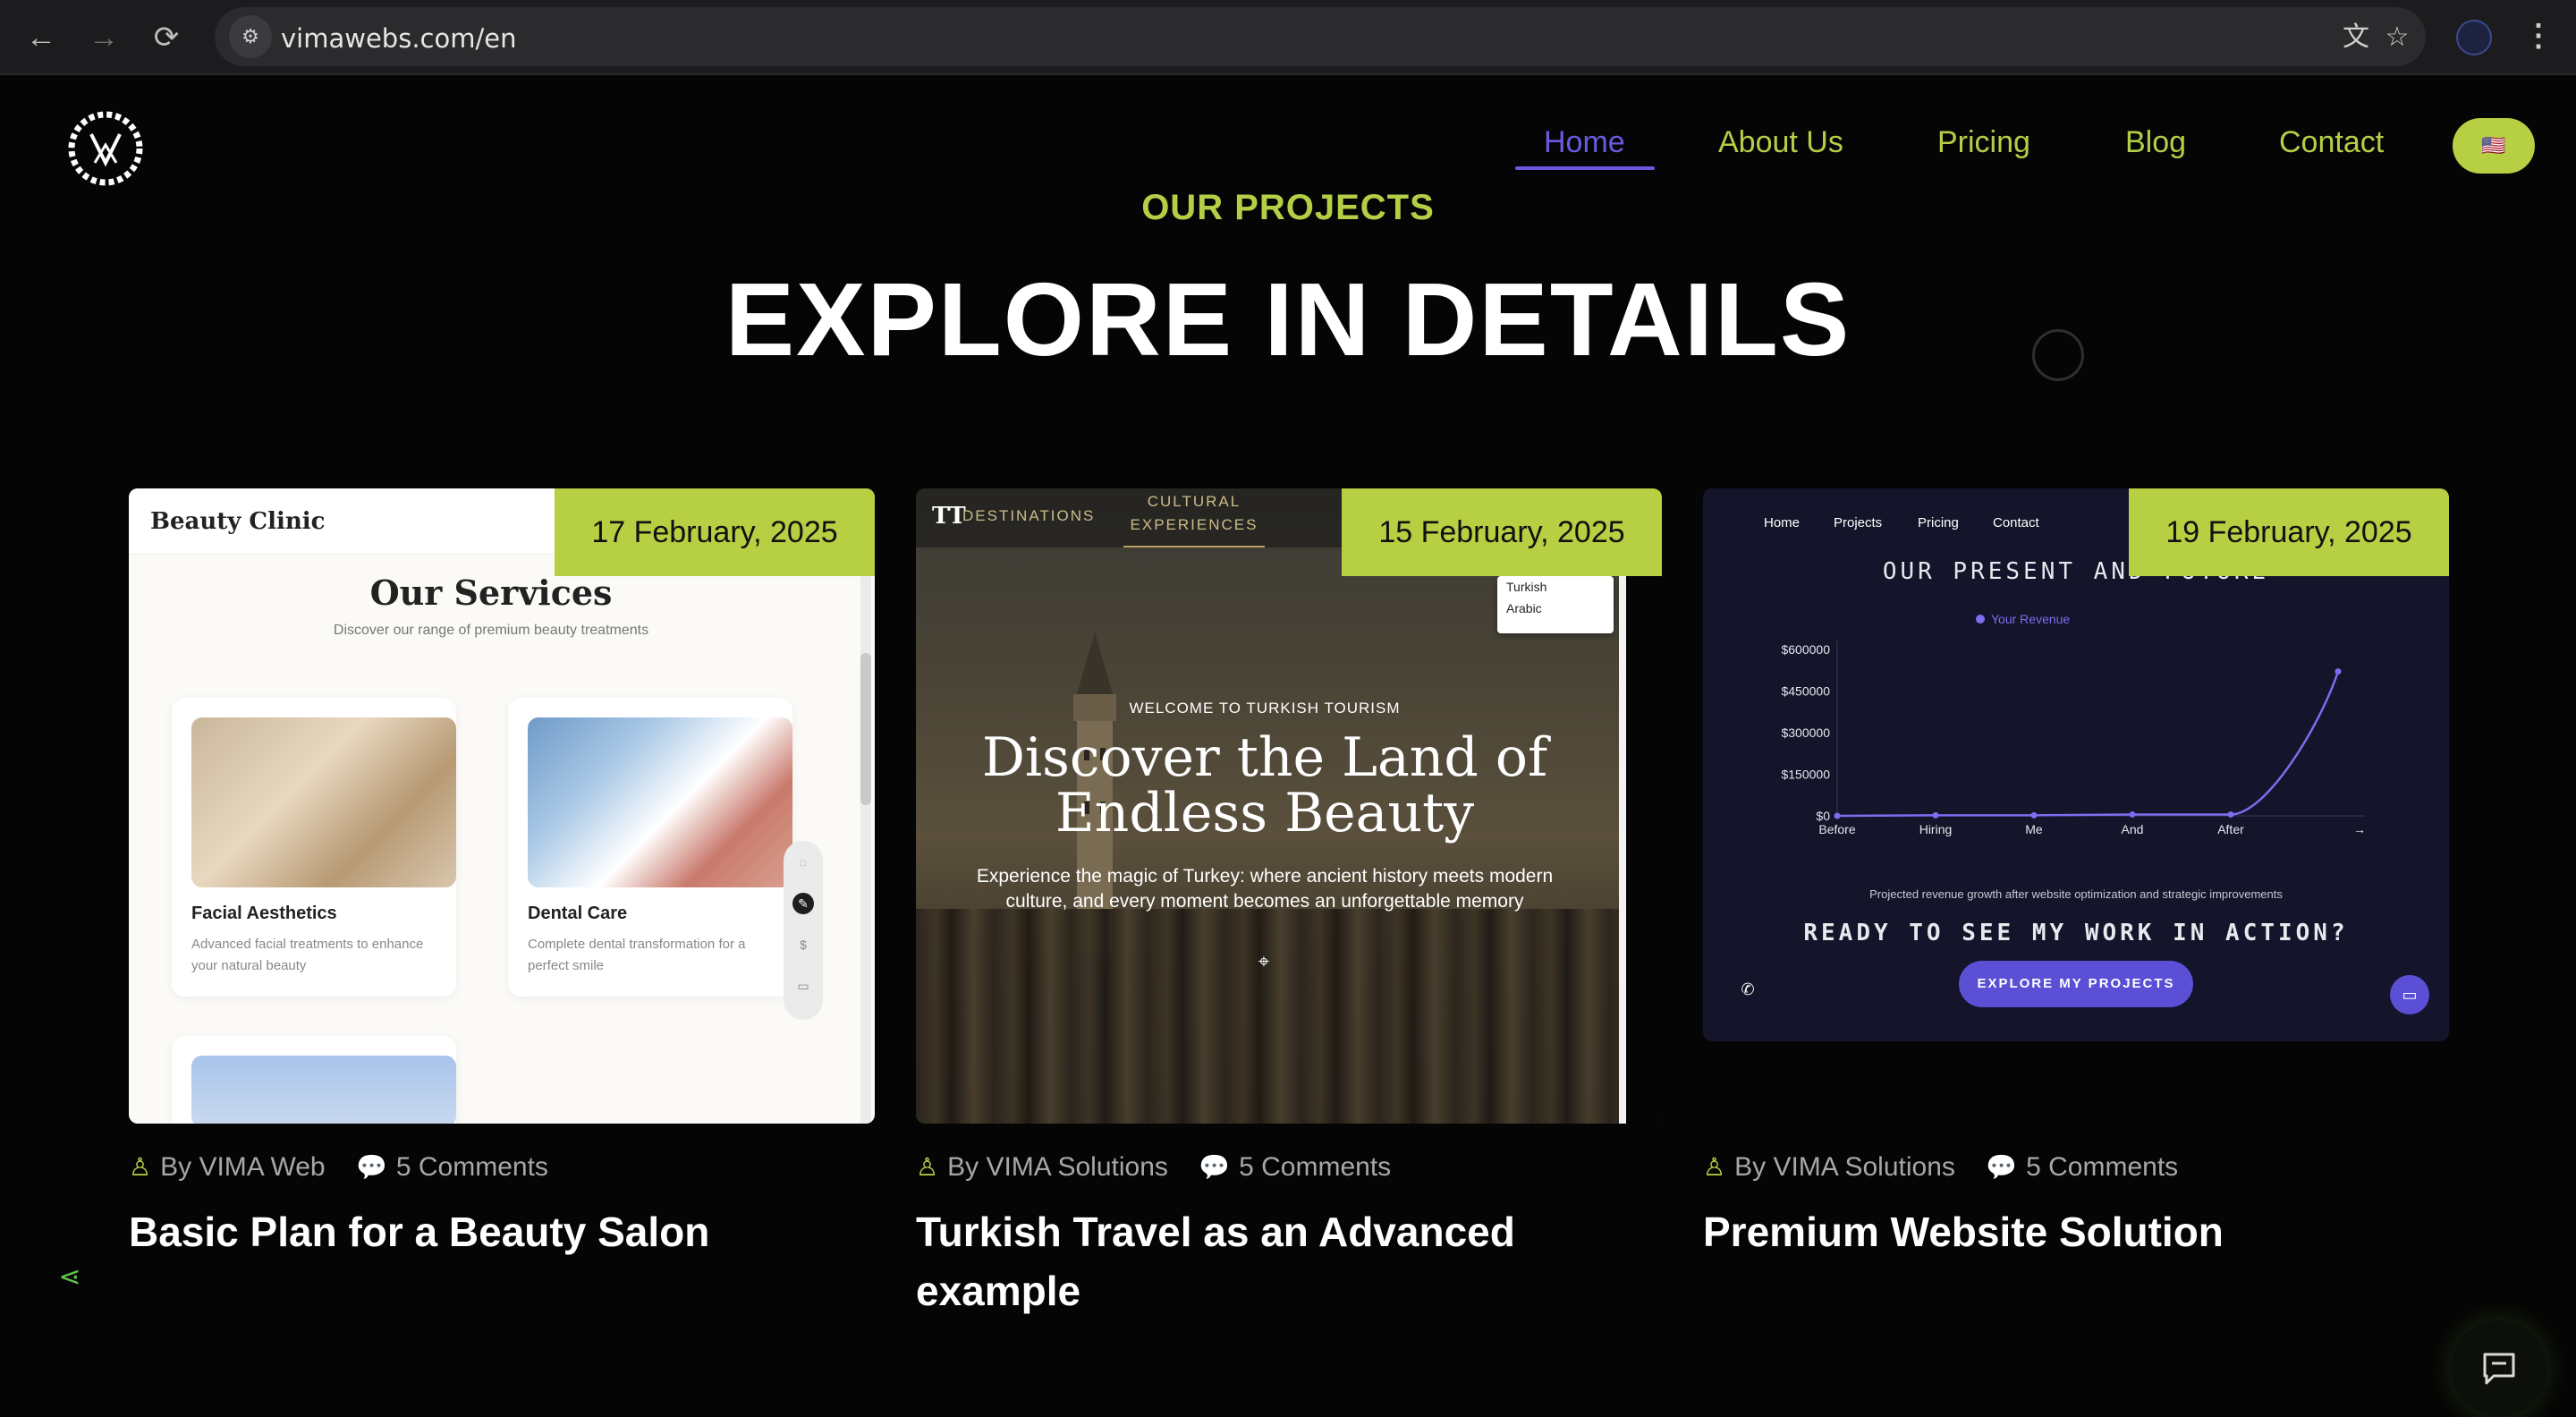  I want to click on revenue-series-line, so click(2088, 744).